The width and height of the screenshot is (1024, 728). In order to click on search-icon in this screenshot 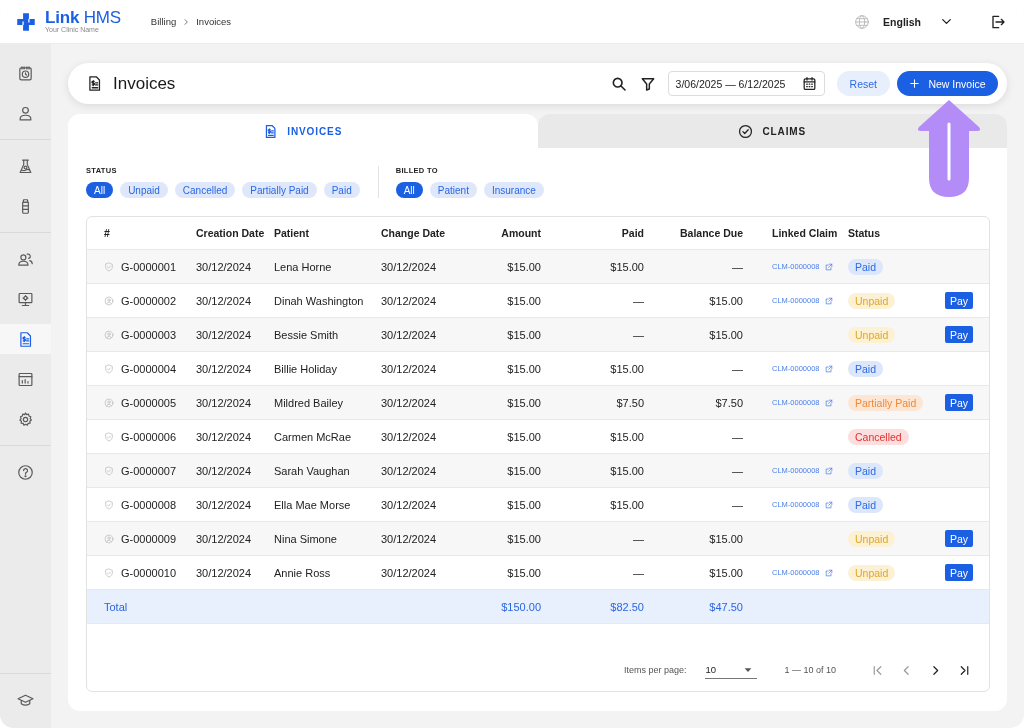, I will do `click(618, 83)`.